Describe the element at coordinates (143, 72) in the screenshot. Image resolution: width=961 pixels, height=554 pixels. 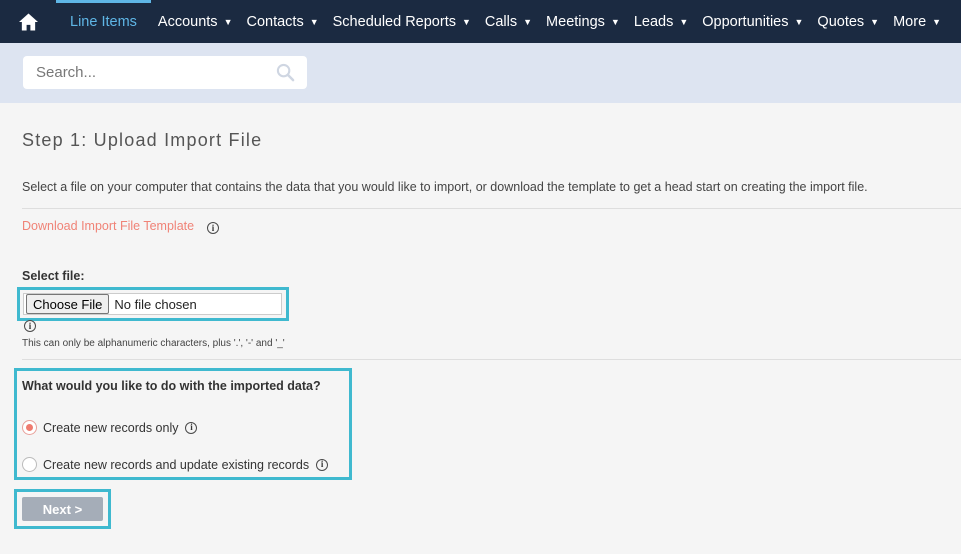
I see `search-input` at that location.